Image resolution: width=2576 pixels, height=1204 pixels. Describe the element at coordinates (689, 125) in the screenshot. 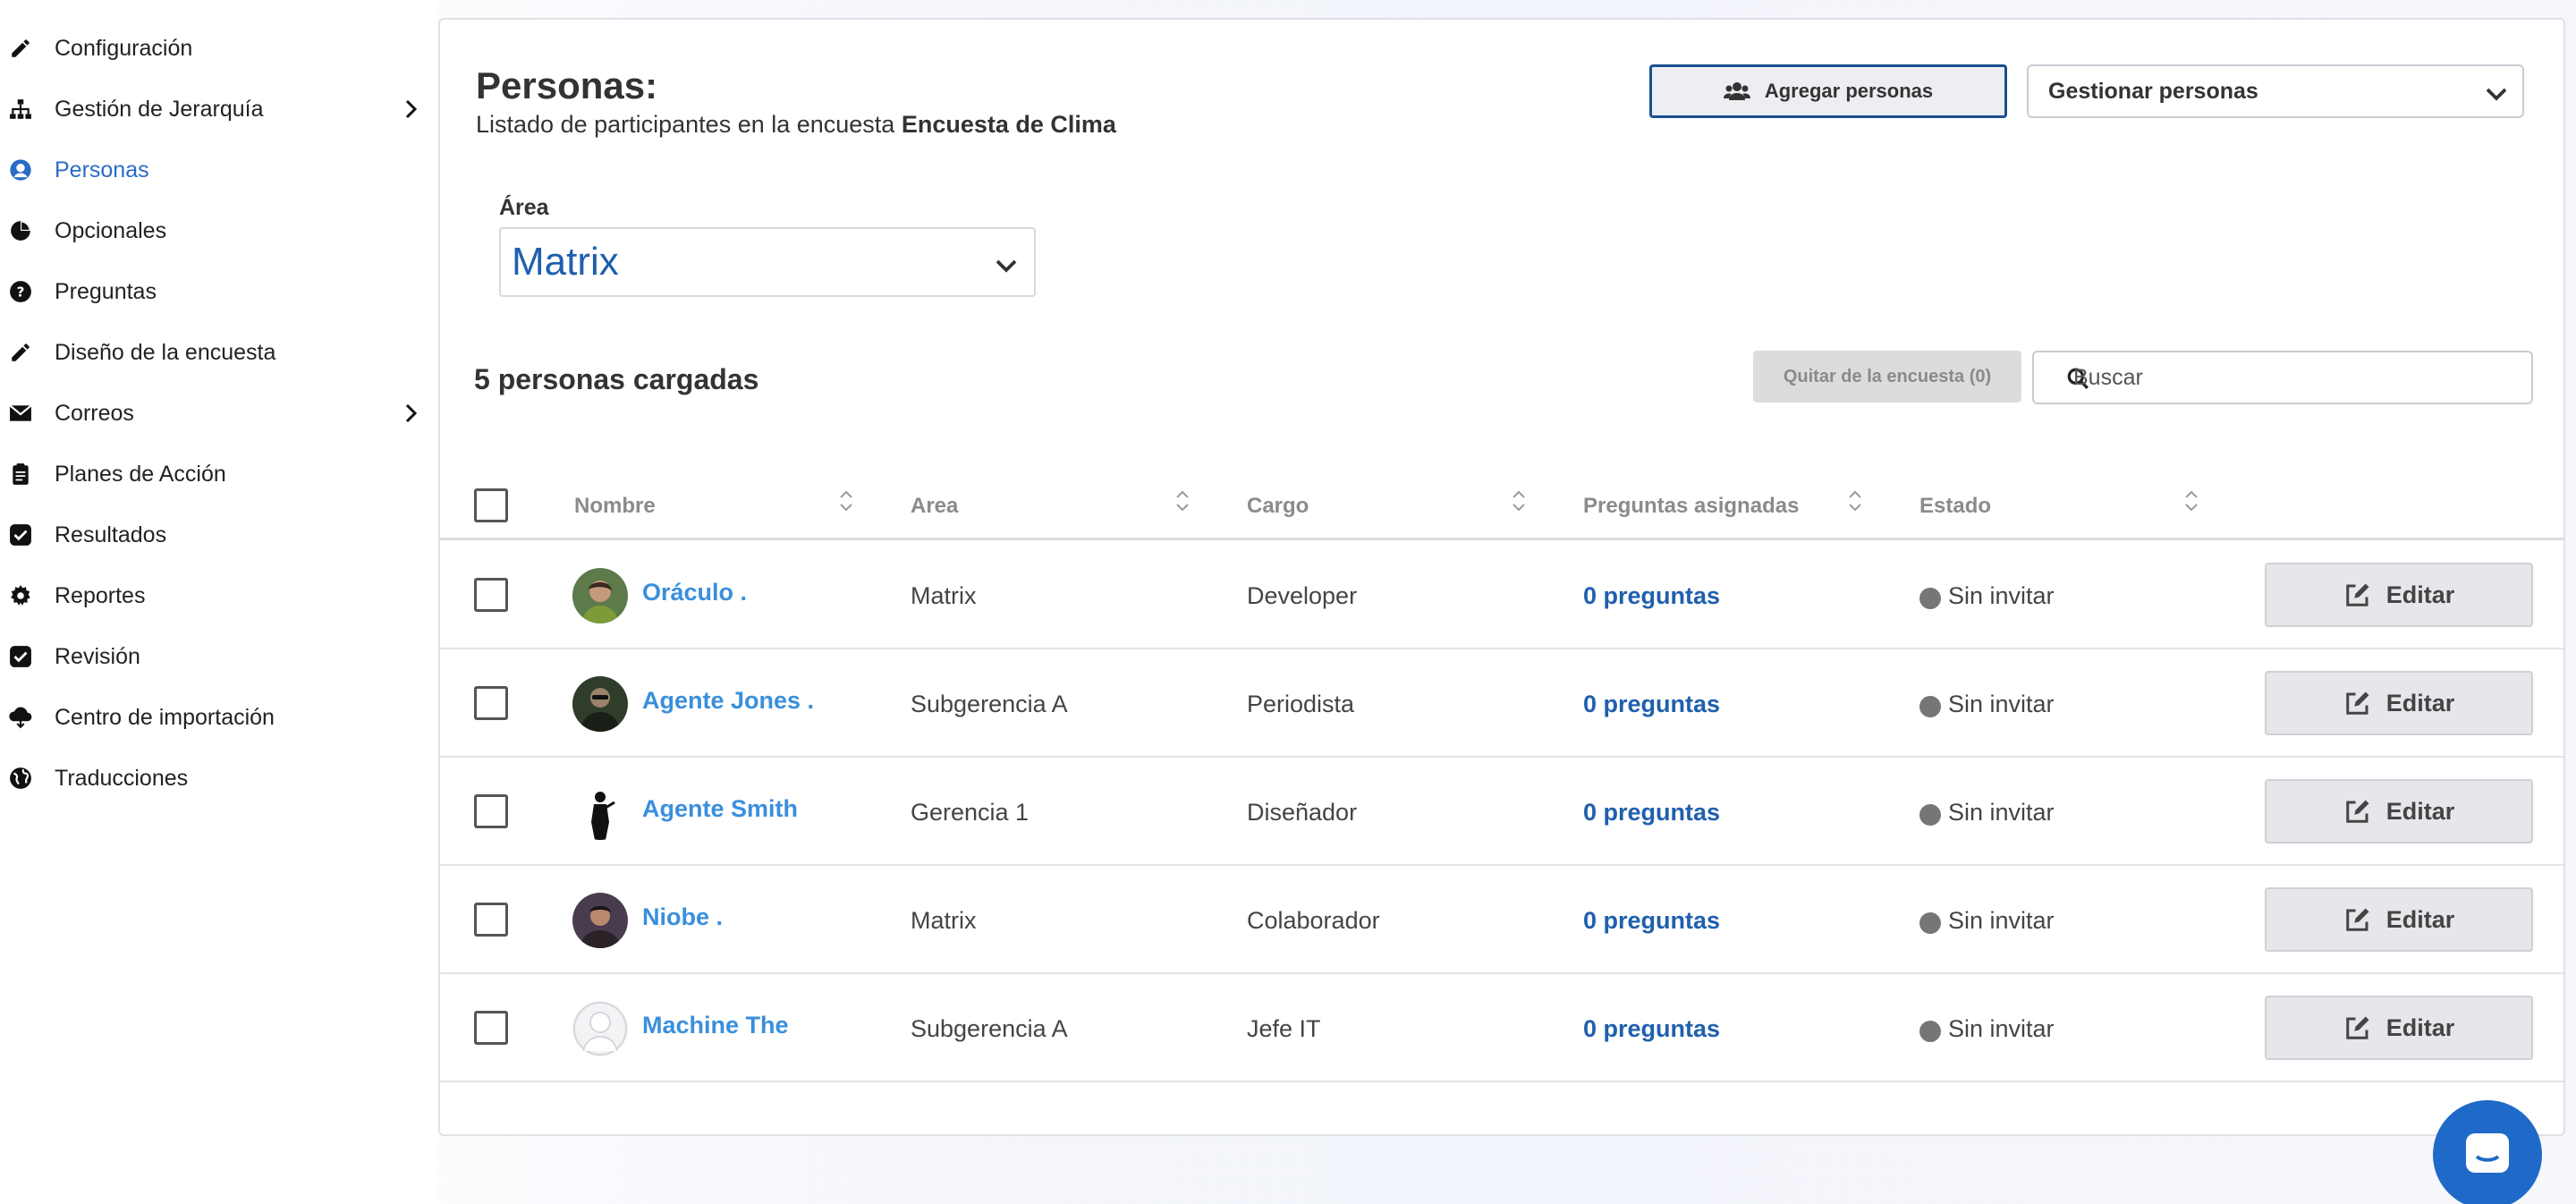

I see `subtitle-text: Listado de participantes en la encuesta` at that location.